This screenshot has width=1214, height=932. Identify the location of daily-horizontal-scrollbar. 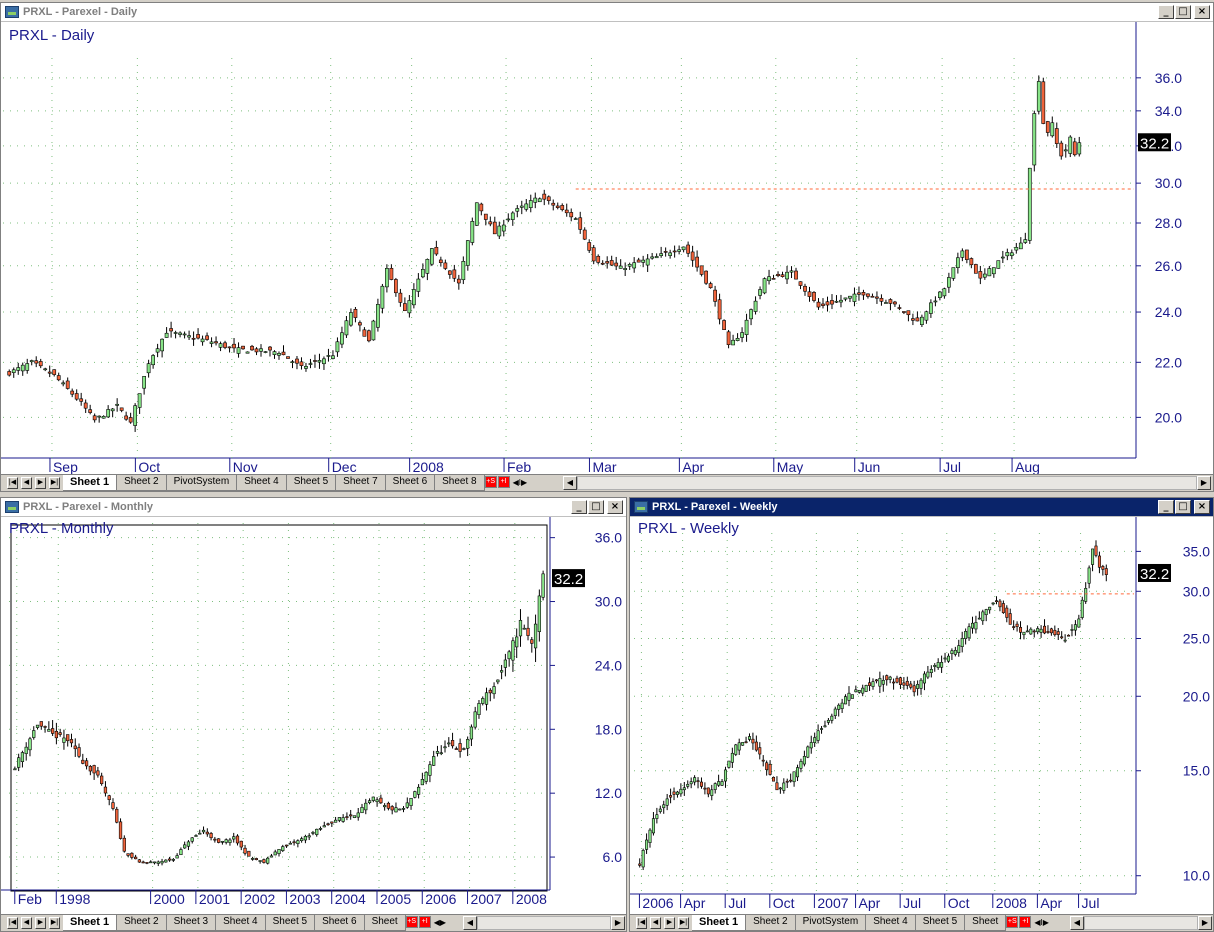
(887, 483).